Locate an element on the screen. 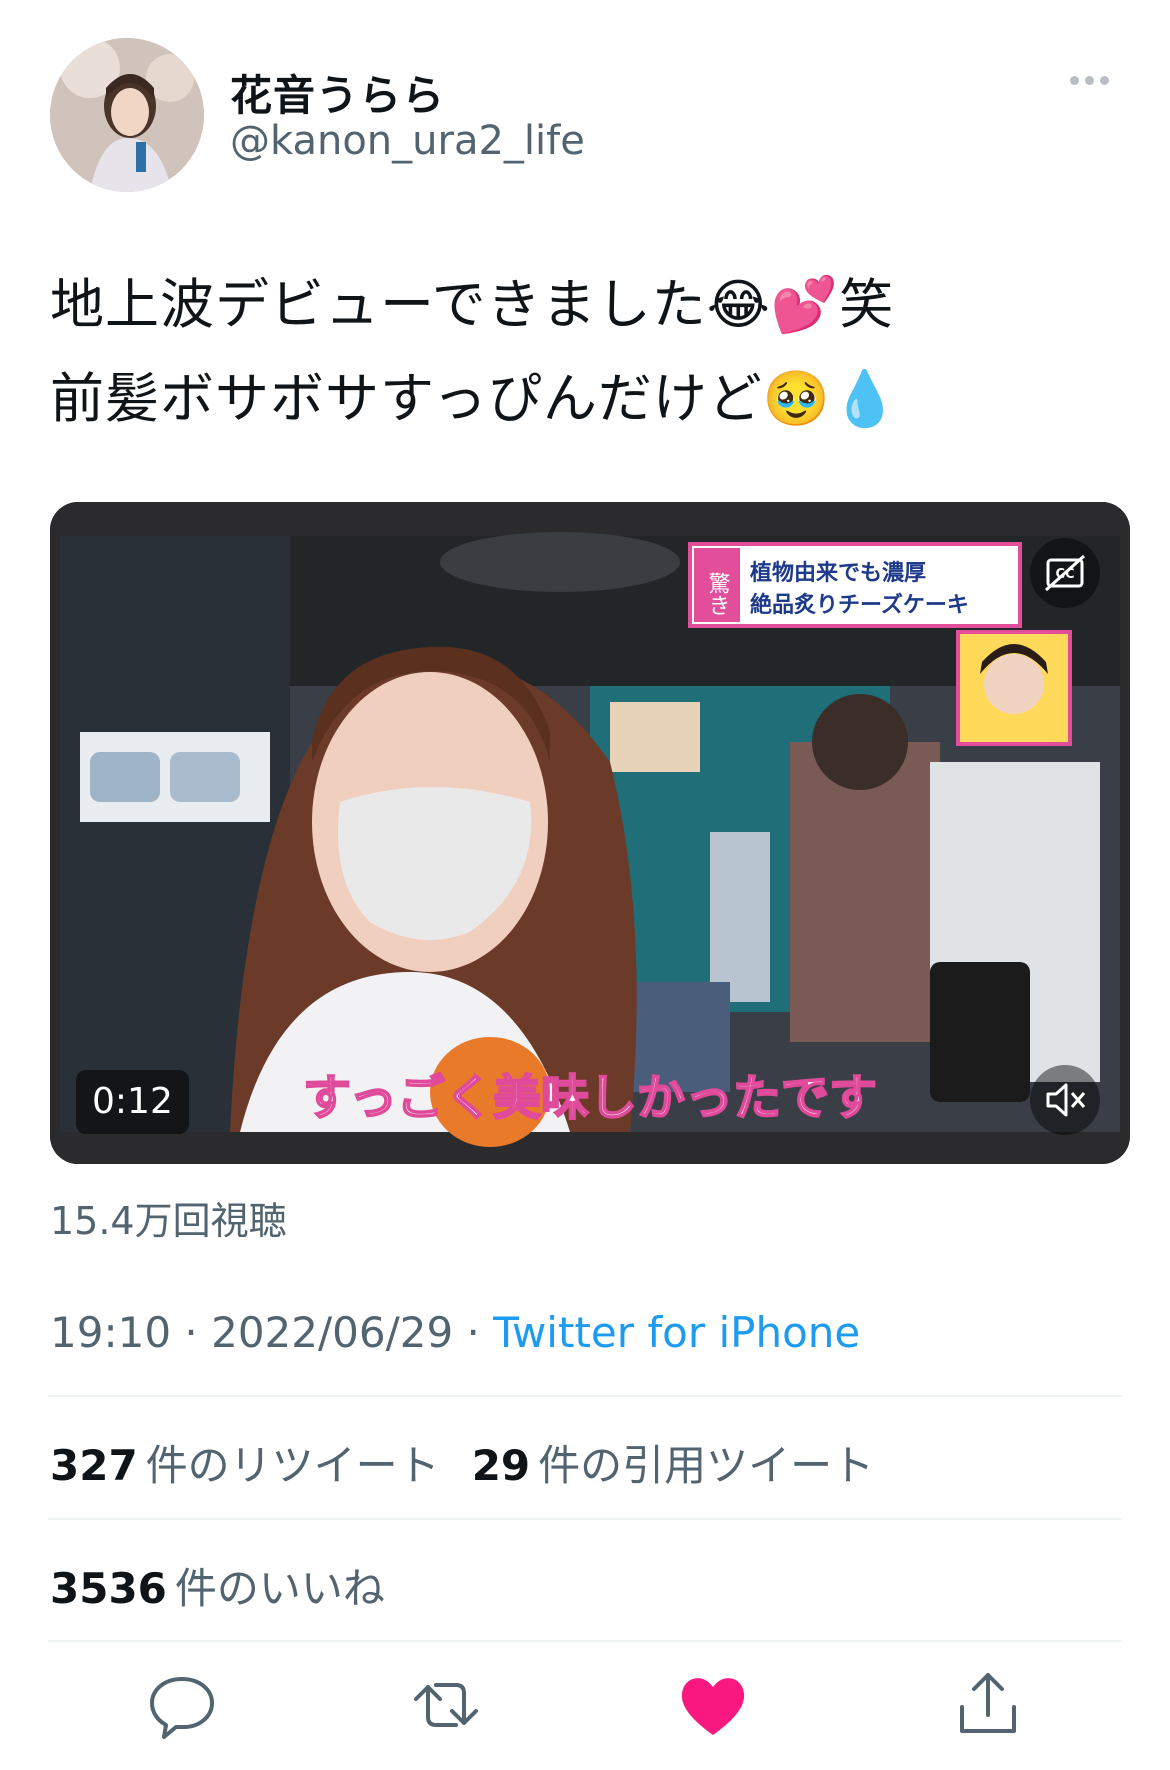 This screenshot has width=1170, height=1770. retweet-icon is located at coordinates (446, 1705).